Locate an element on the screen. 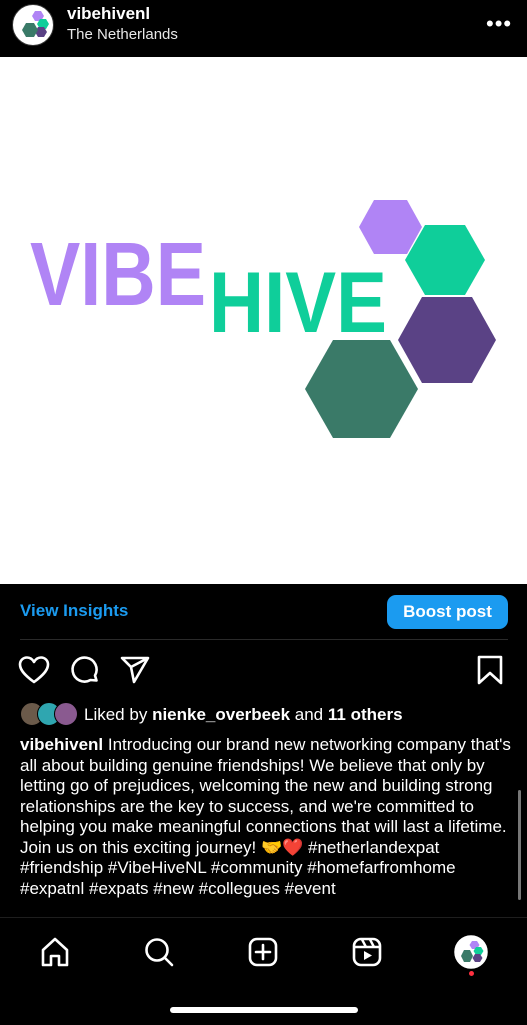 The height and width of the screenshot is (1025, 527). divider is located at coordinates (264, 639).